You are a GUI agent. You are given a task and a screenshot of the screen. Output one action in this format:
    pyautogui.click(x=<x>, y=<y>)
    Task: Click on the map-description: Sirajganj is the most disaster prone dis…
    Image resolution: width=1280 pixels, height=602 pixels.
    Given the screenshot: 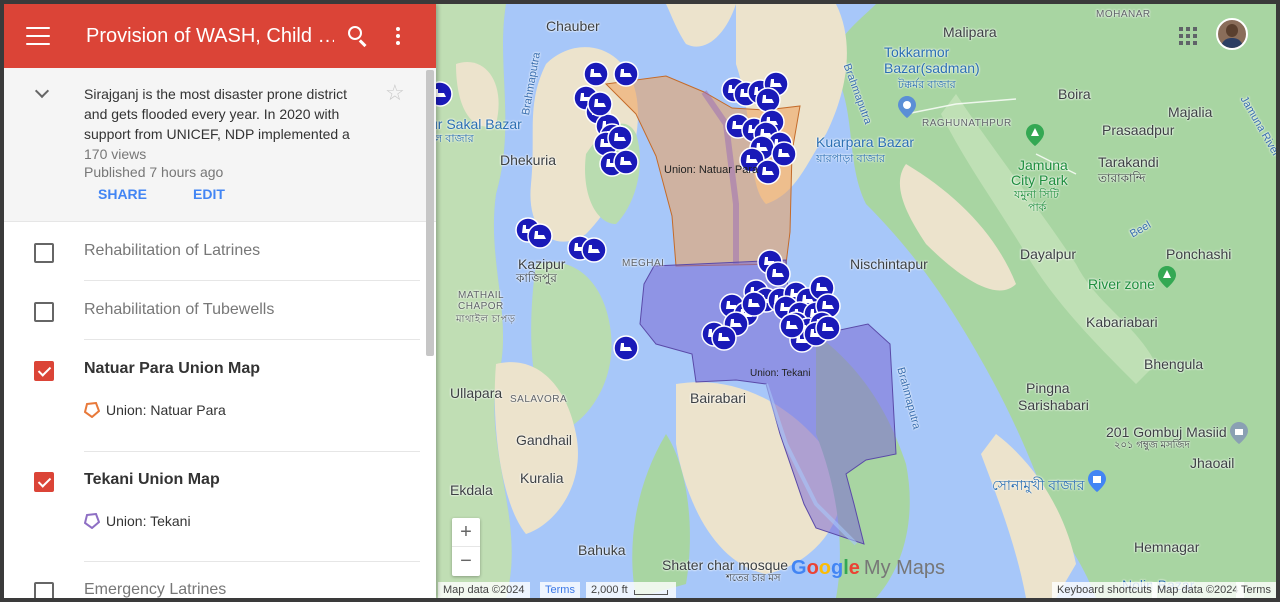 What is the action you would take?
    pyautogui.click(x=217, y=114)
    